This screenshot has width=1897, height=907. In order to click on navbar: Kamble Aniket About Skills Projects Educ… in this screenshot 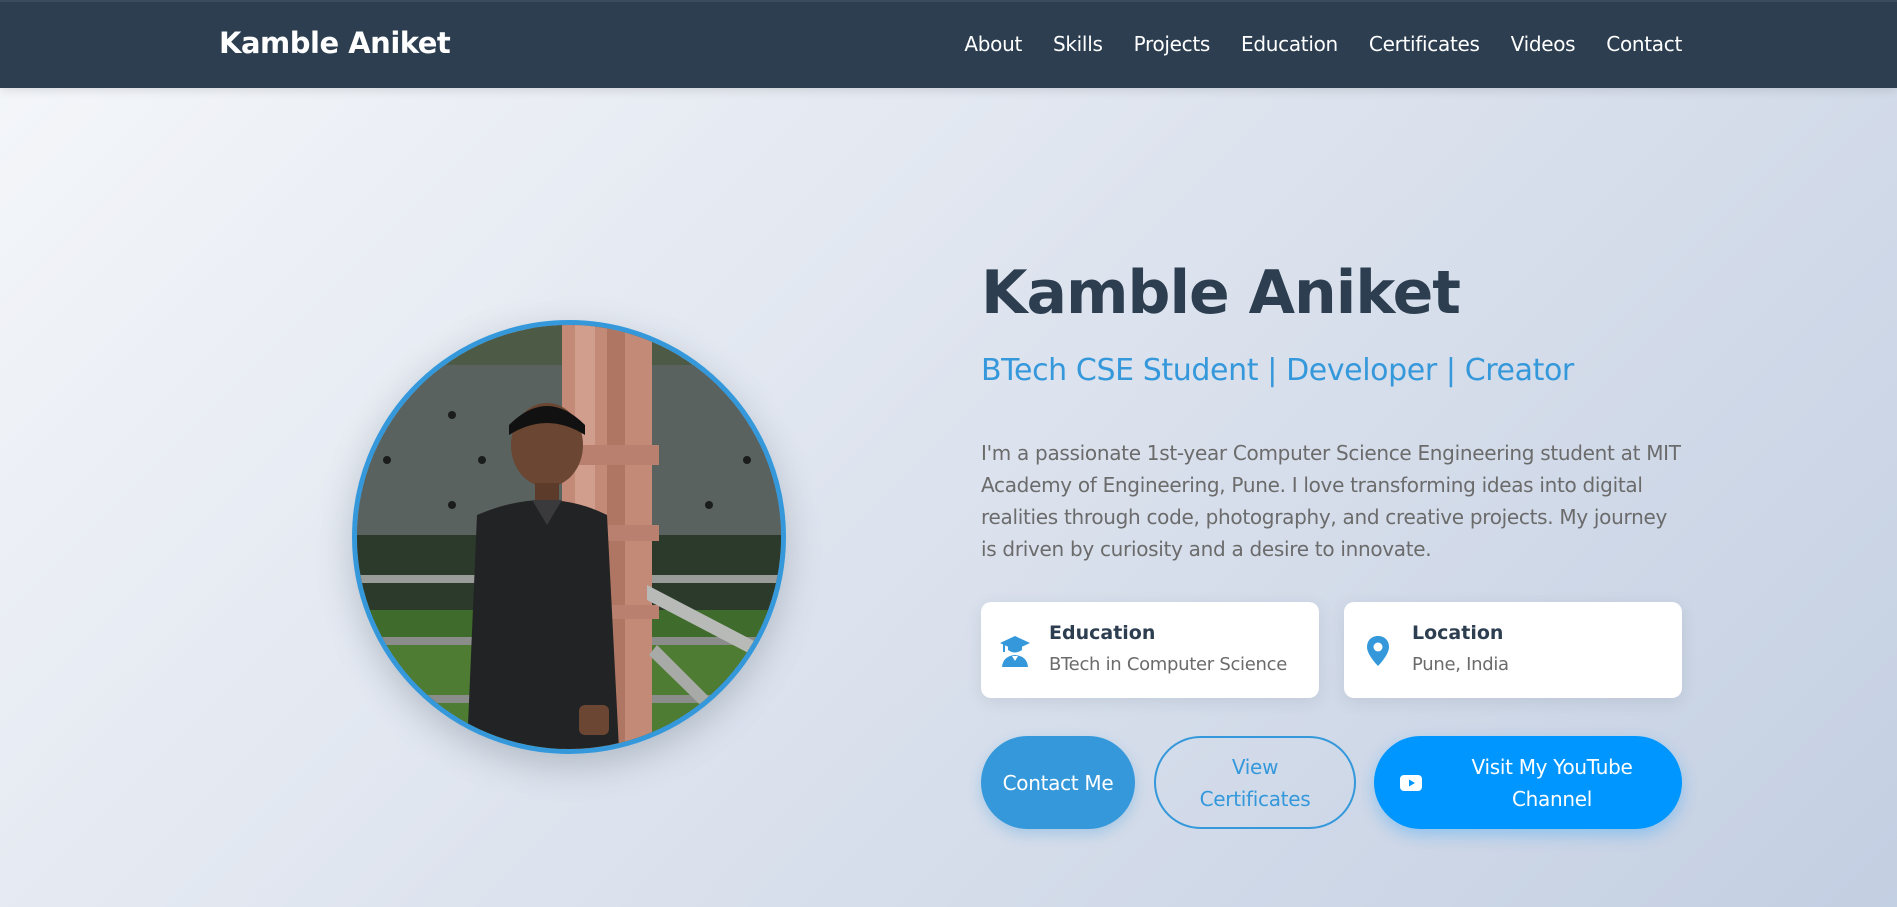, I will do `click(948, 44)`.